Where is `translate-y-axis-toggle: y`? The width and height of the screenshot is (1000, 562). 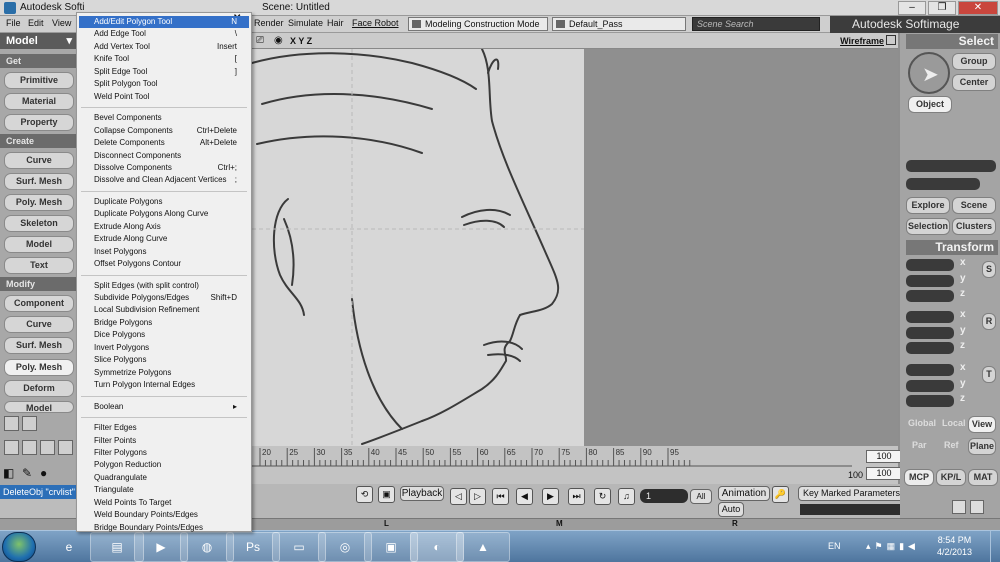
translate-y-axis-toggle: y is located at coordinates (963, 383).